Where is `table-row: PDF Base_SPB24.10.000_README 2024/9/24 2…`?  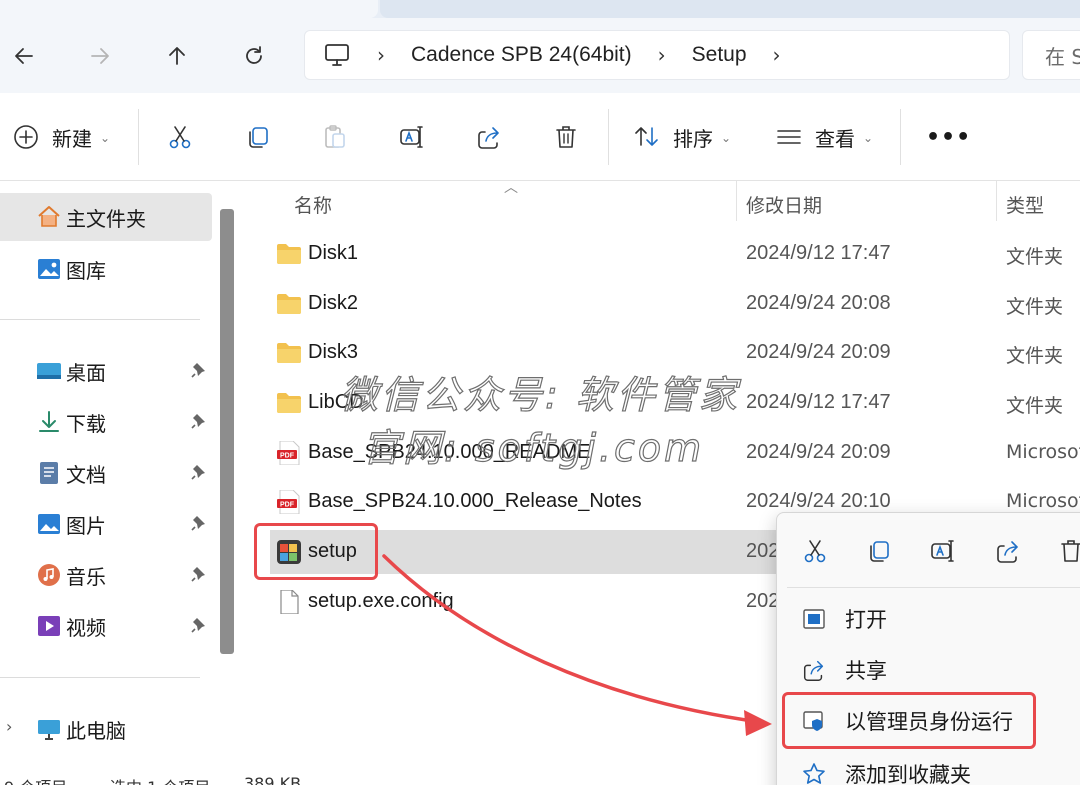
table-row: PDF Base_SPB24.10.000_README 2024/9/24 2… is located at coordinates (675, 453).